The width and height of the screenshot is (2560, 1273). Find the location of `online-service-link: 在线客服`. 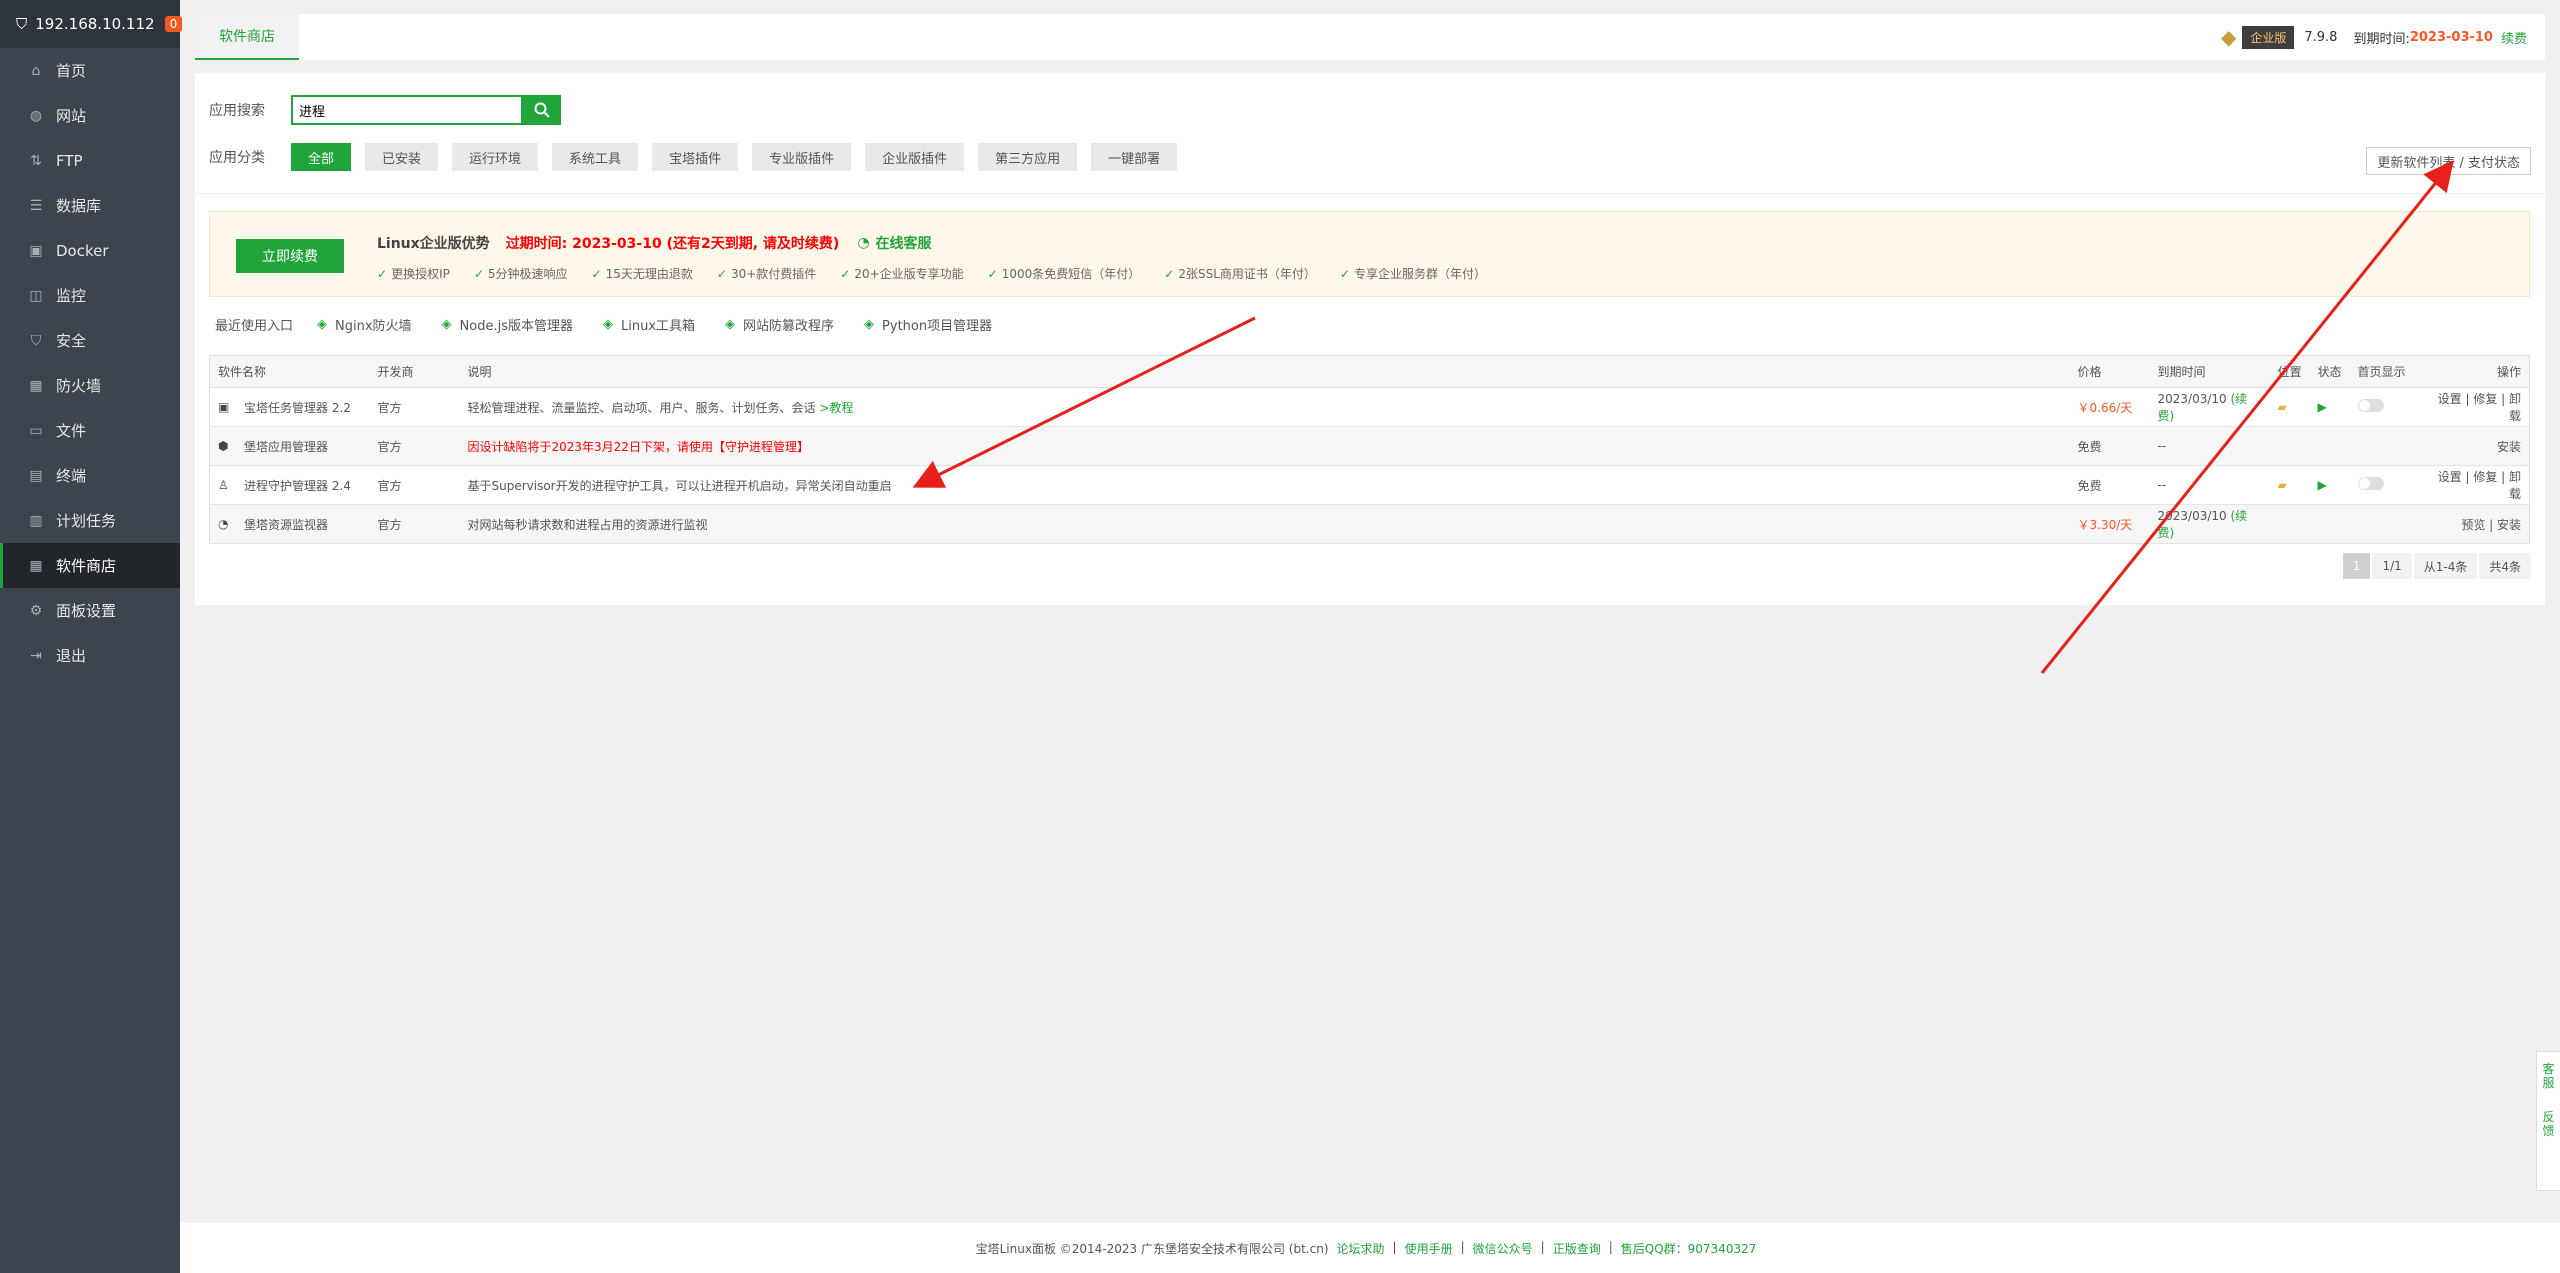

online-service-link: 在线客服 is located at coordinates (904, 243).